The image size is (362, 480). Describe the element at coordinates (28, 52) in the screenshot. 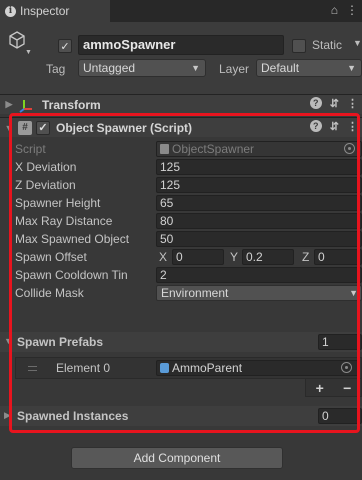

I see `icon-dropdown-icon: ▼` at that location.